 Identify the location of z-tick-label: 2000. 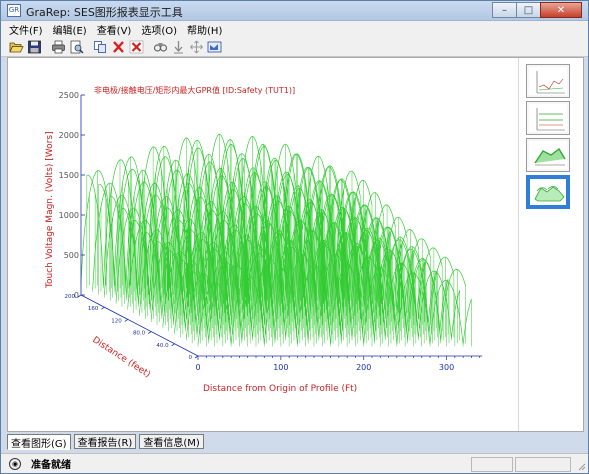
(69, 135).